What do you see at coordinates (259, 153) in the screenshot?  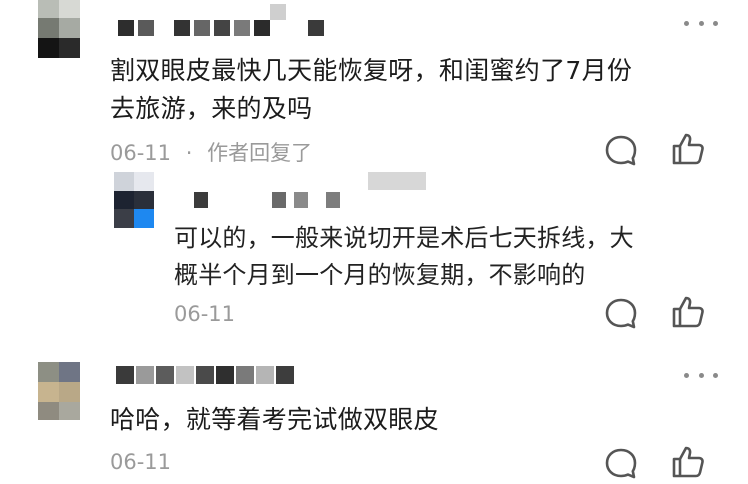 I see `author-replied-label: 作者回复了` at bounding box center [259, 153].